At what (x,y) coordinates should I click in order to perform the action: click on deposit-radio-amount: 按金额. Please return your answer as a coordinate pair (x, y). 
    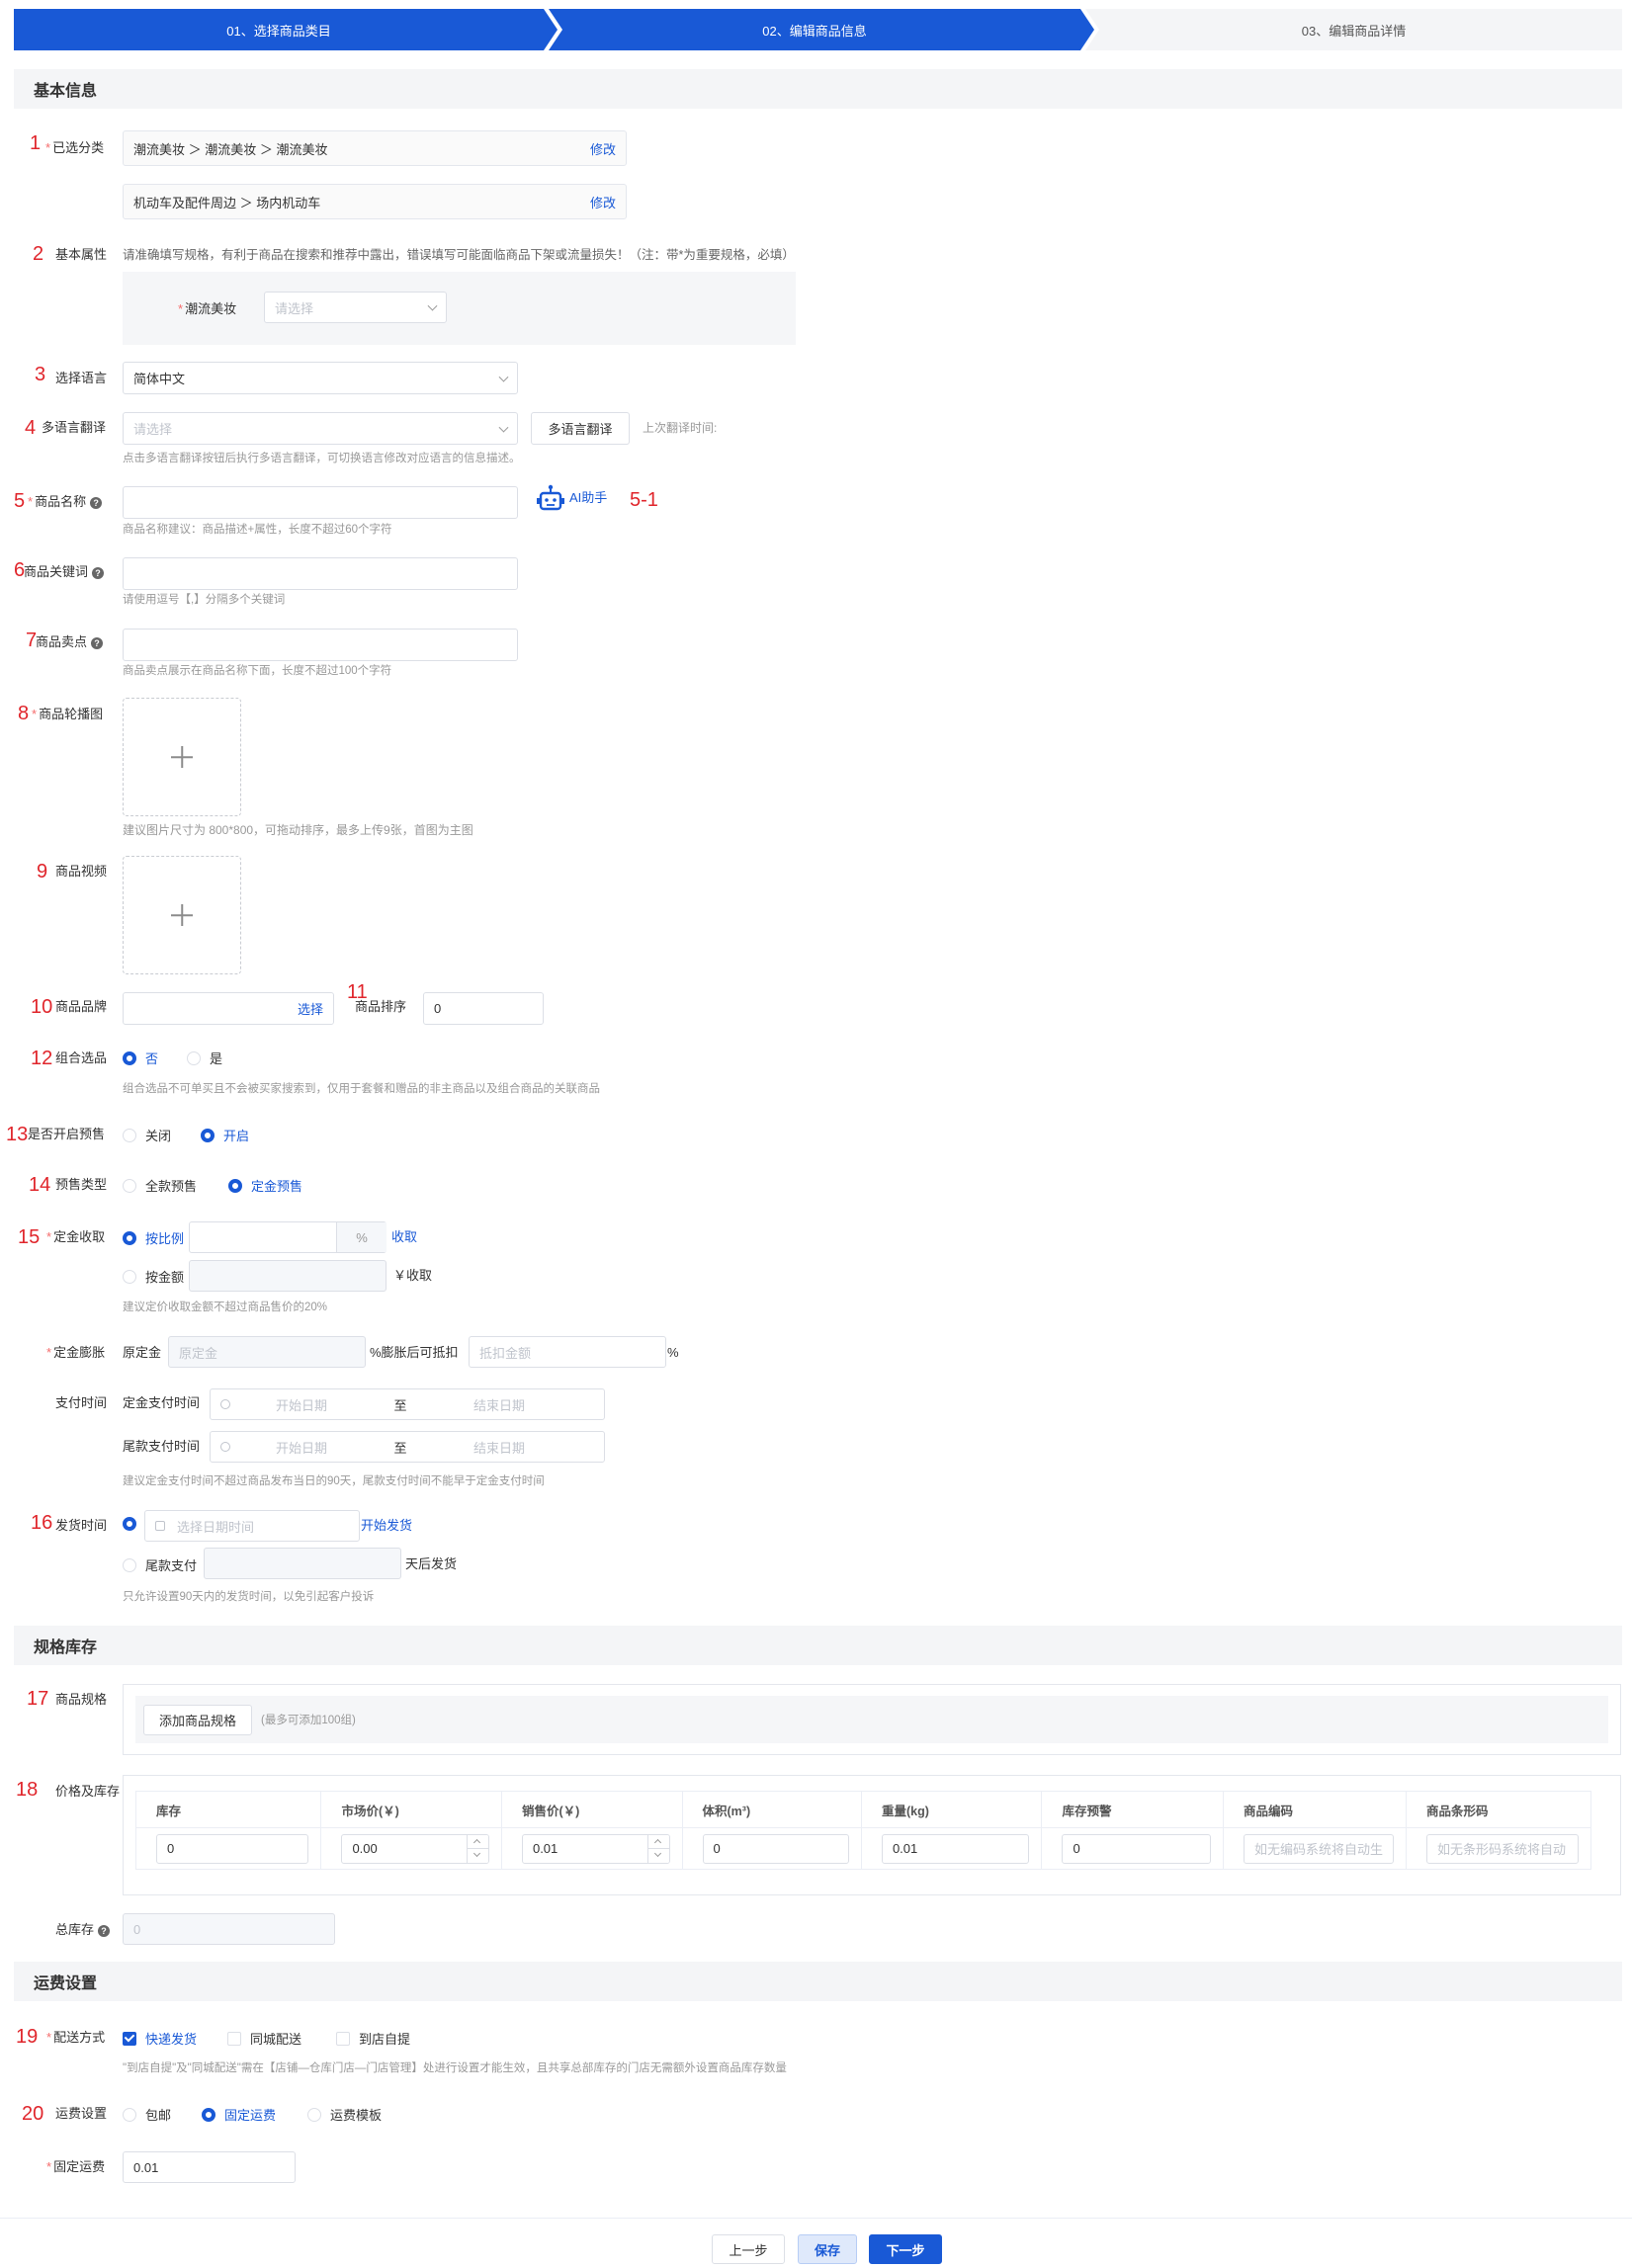
    Looking at the image, I should click on (153, 1276).